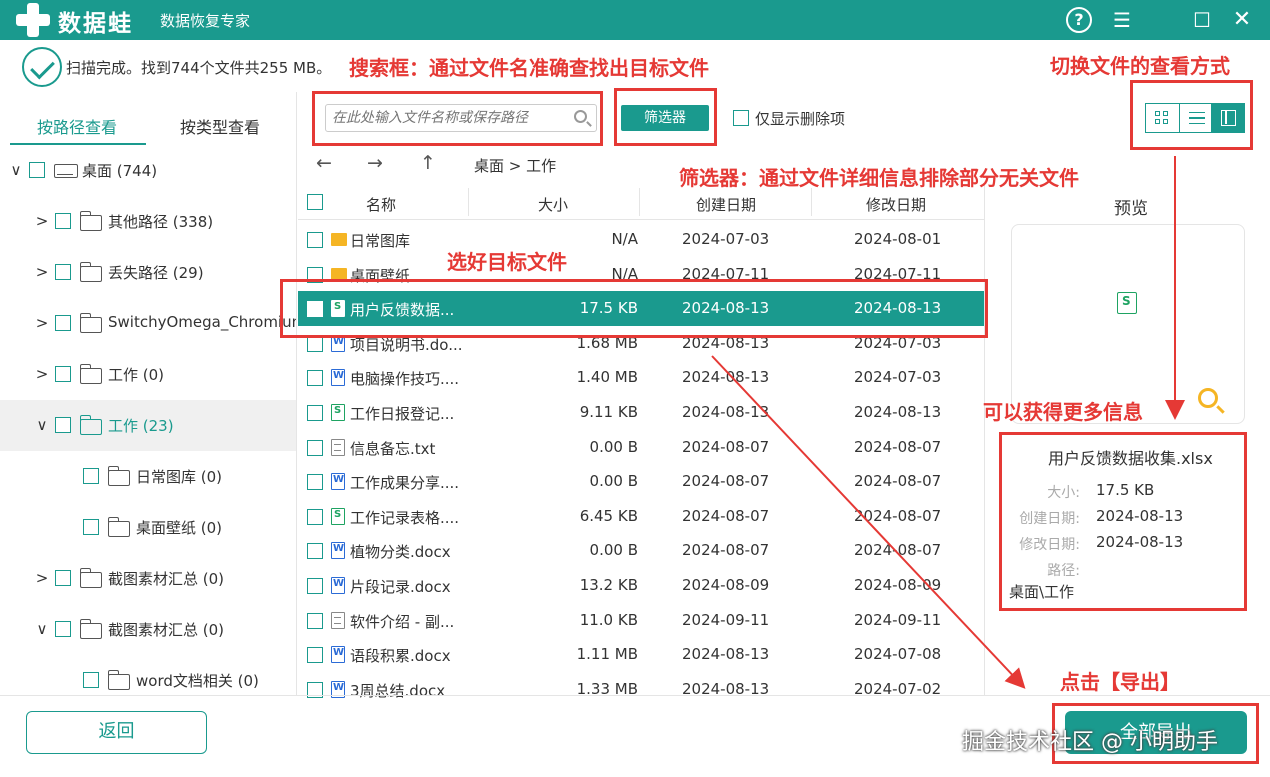 The image size is (1270, 777). I want to click on menu-icon: ☰, so click(1122, 20).